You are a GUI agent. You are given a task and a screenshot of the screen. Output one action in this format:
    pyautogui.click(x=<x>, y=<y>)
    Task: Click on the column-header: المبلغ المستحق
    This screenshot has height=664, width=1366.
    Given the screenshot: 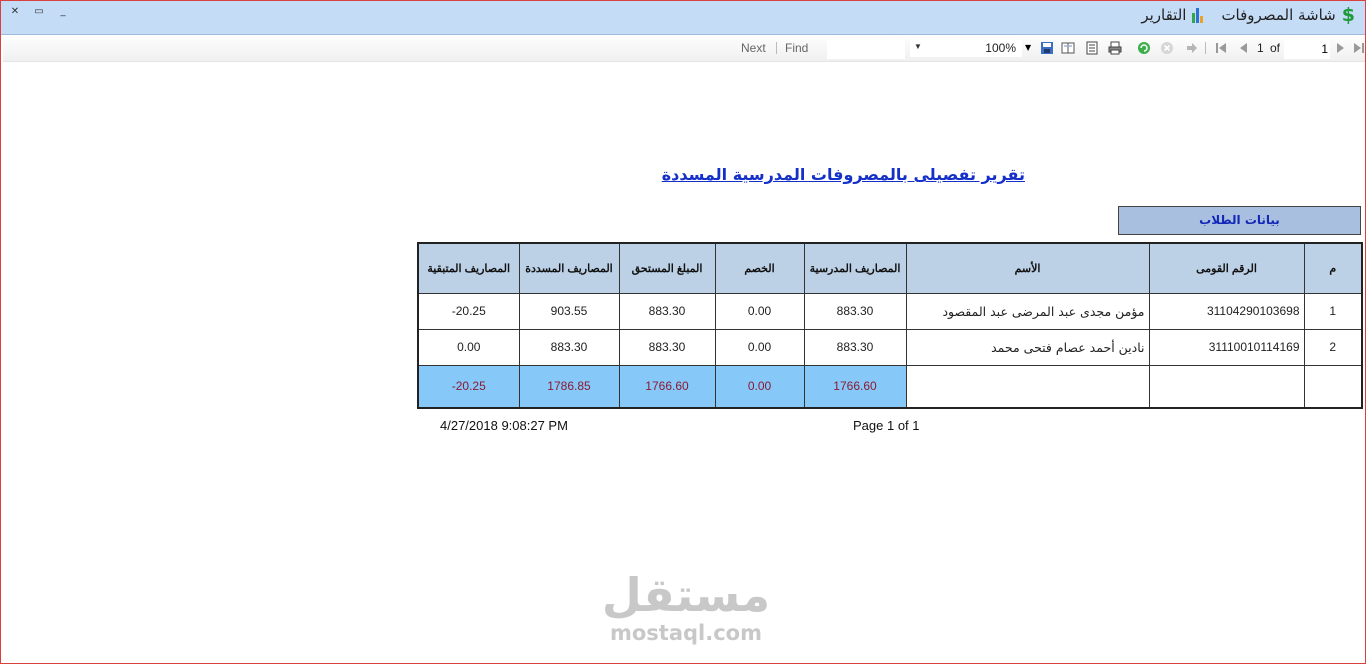 What is the action you would take?
    pyautogui.click(x=667, y=268)
    